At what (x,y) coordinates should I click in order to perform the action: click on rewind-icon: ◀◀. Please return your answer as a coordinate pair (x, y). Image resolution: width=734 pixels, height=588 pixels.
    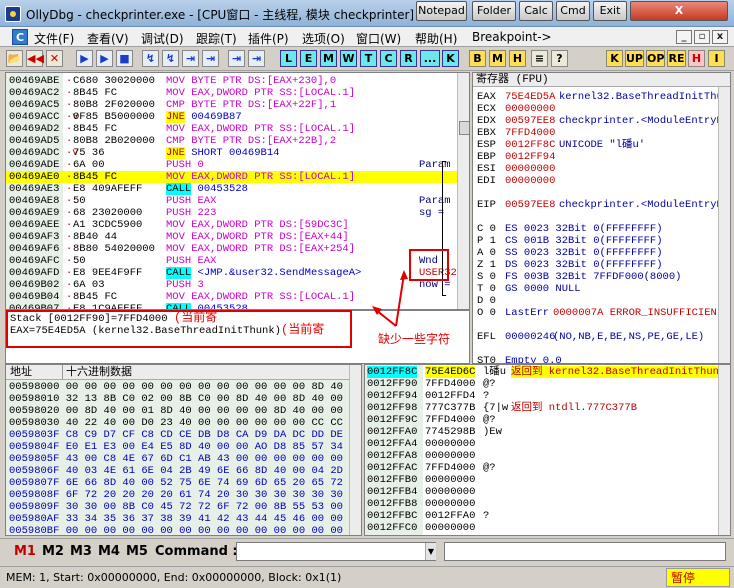
    Looking at the image, I should click on (35, 58).